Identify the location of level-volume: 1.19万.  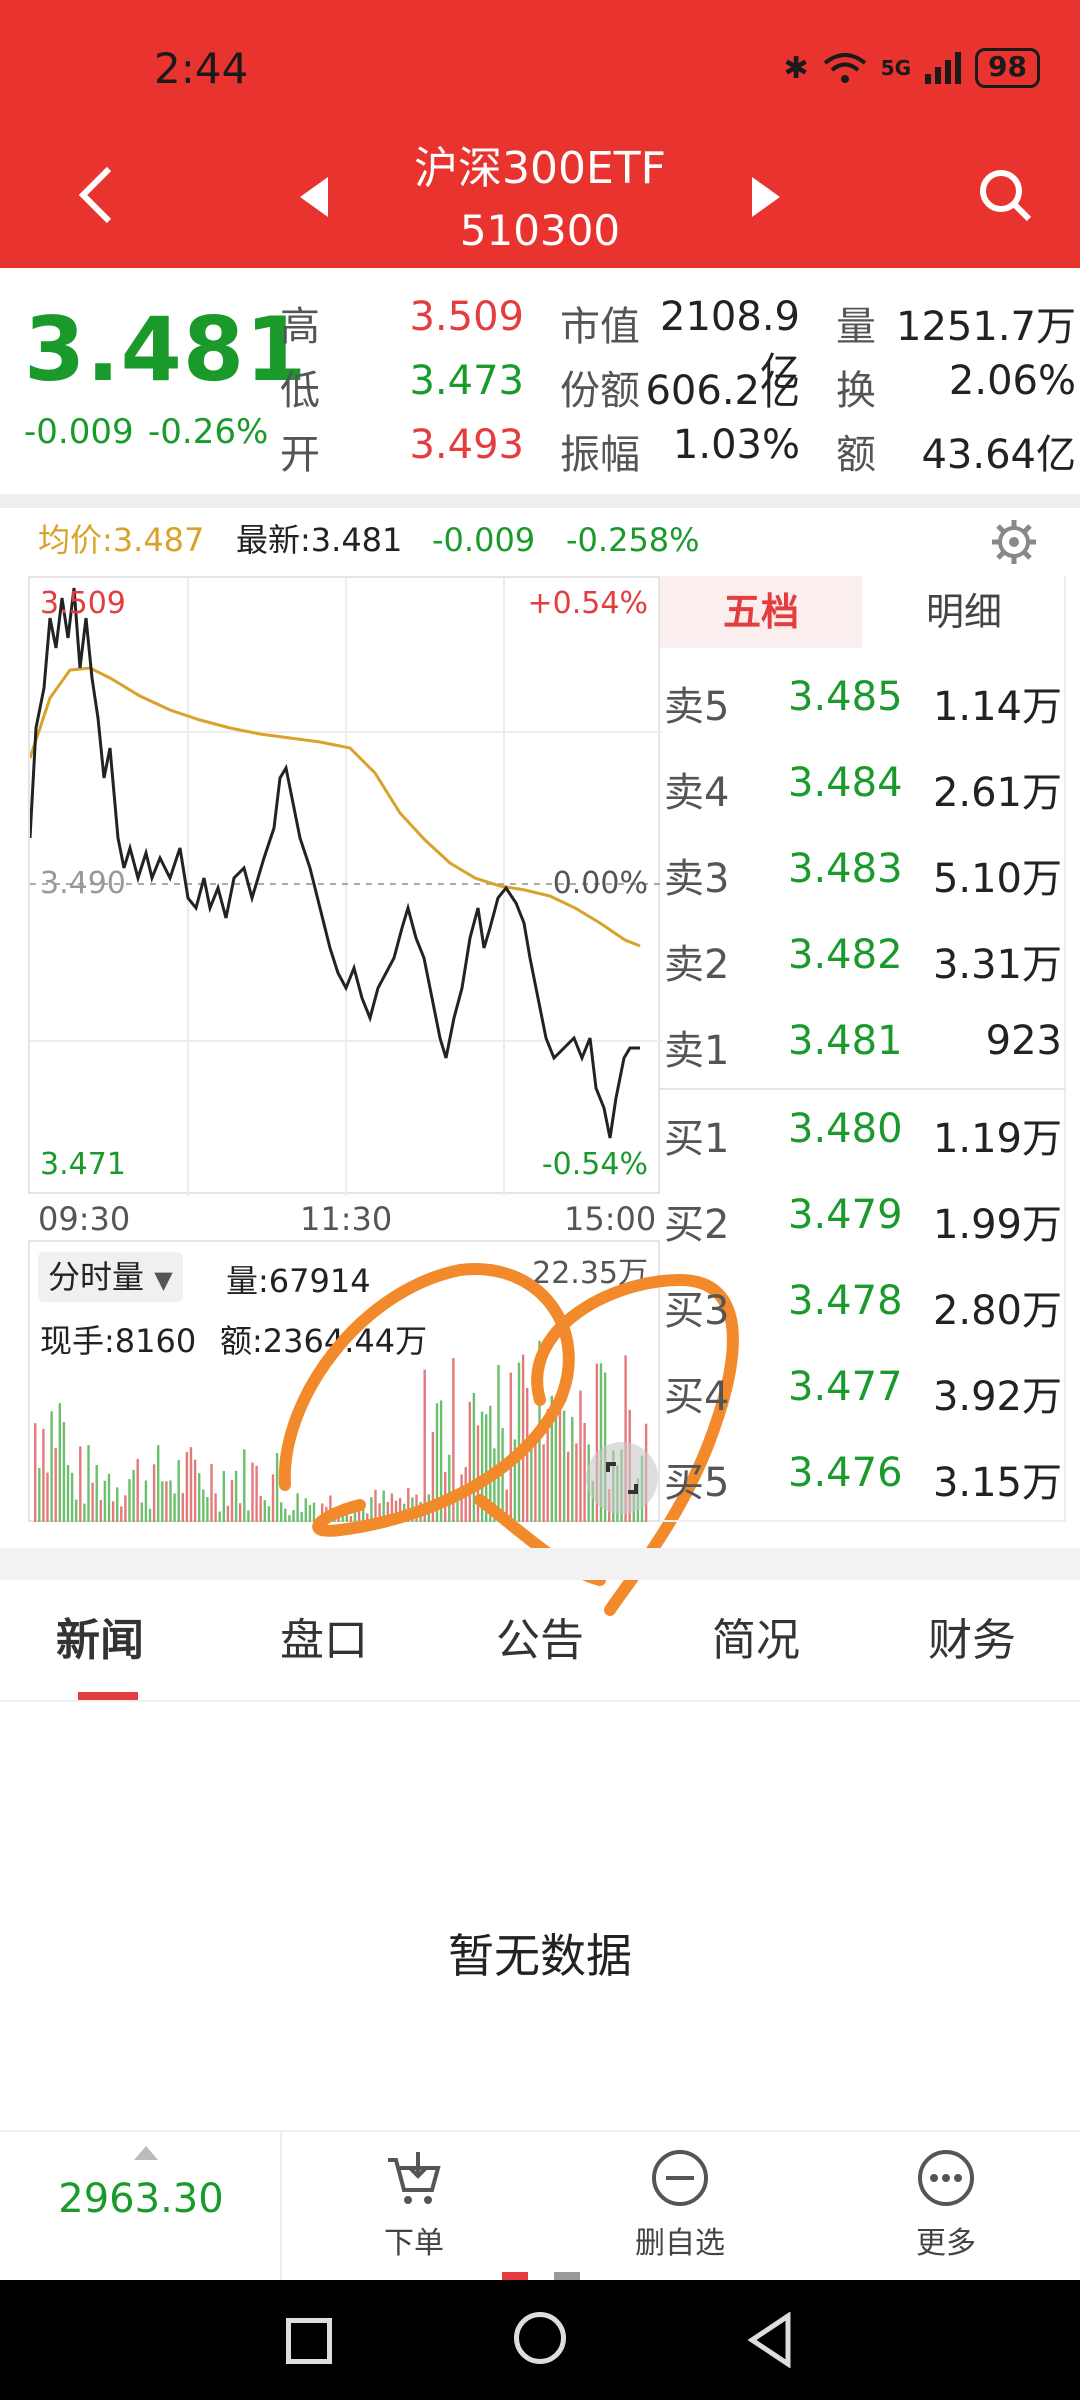
(997, 1139).